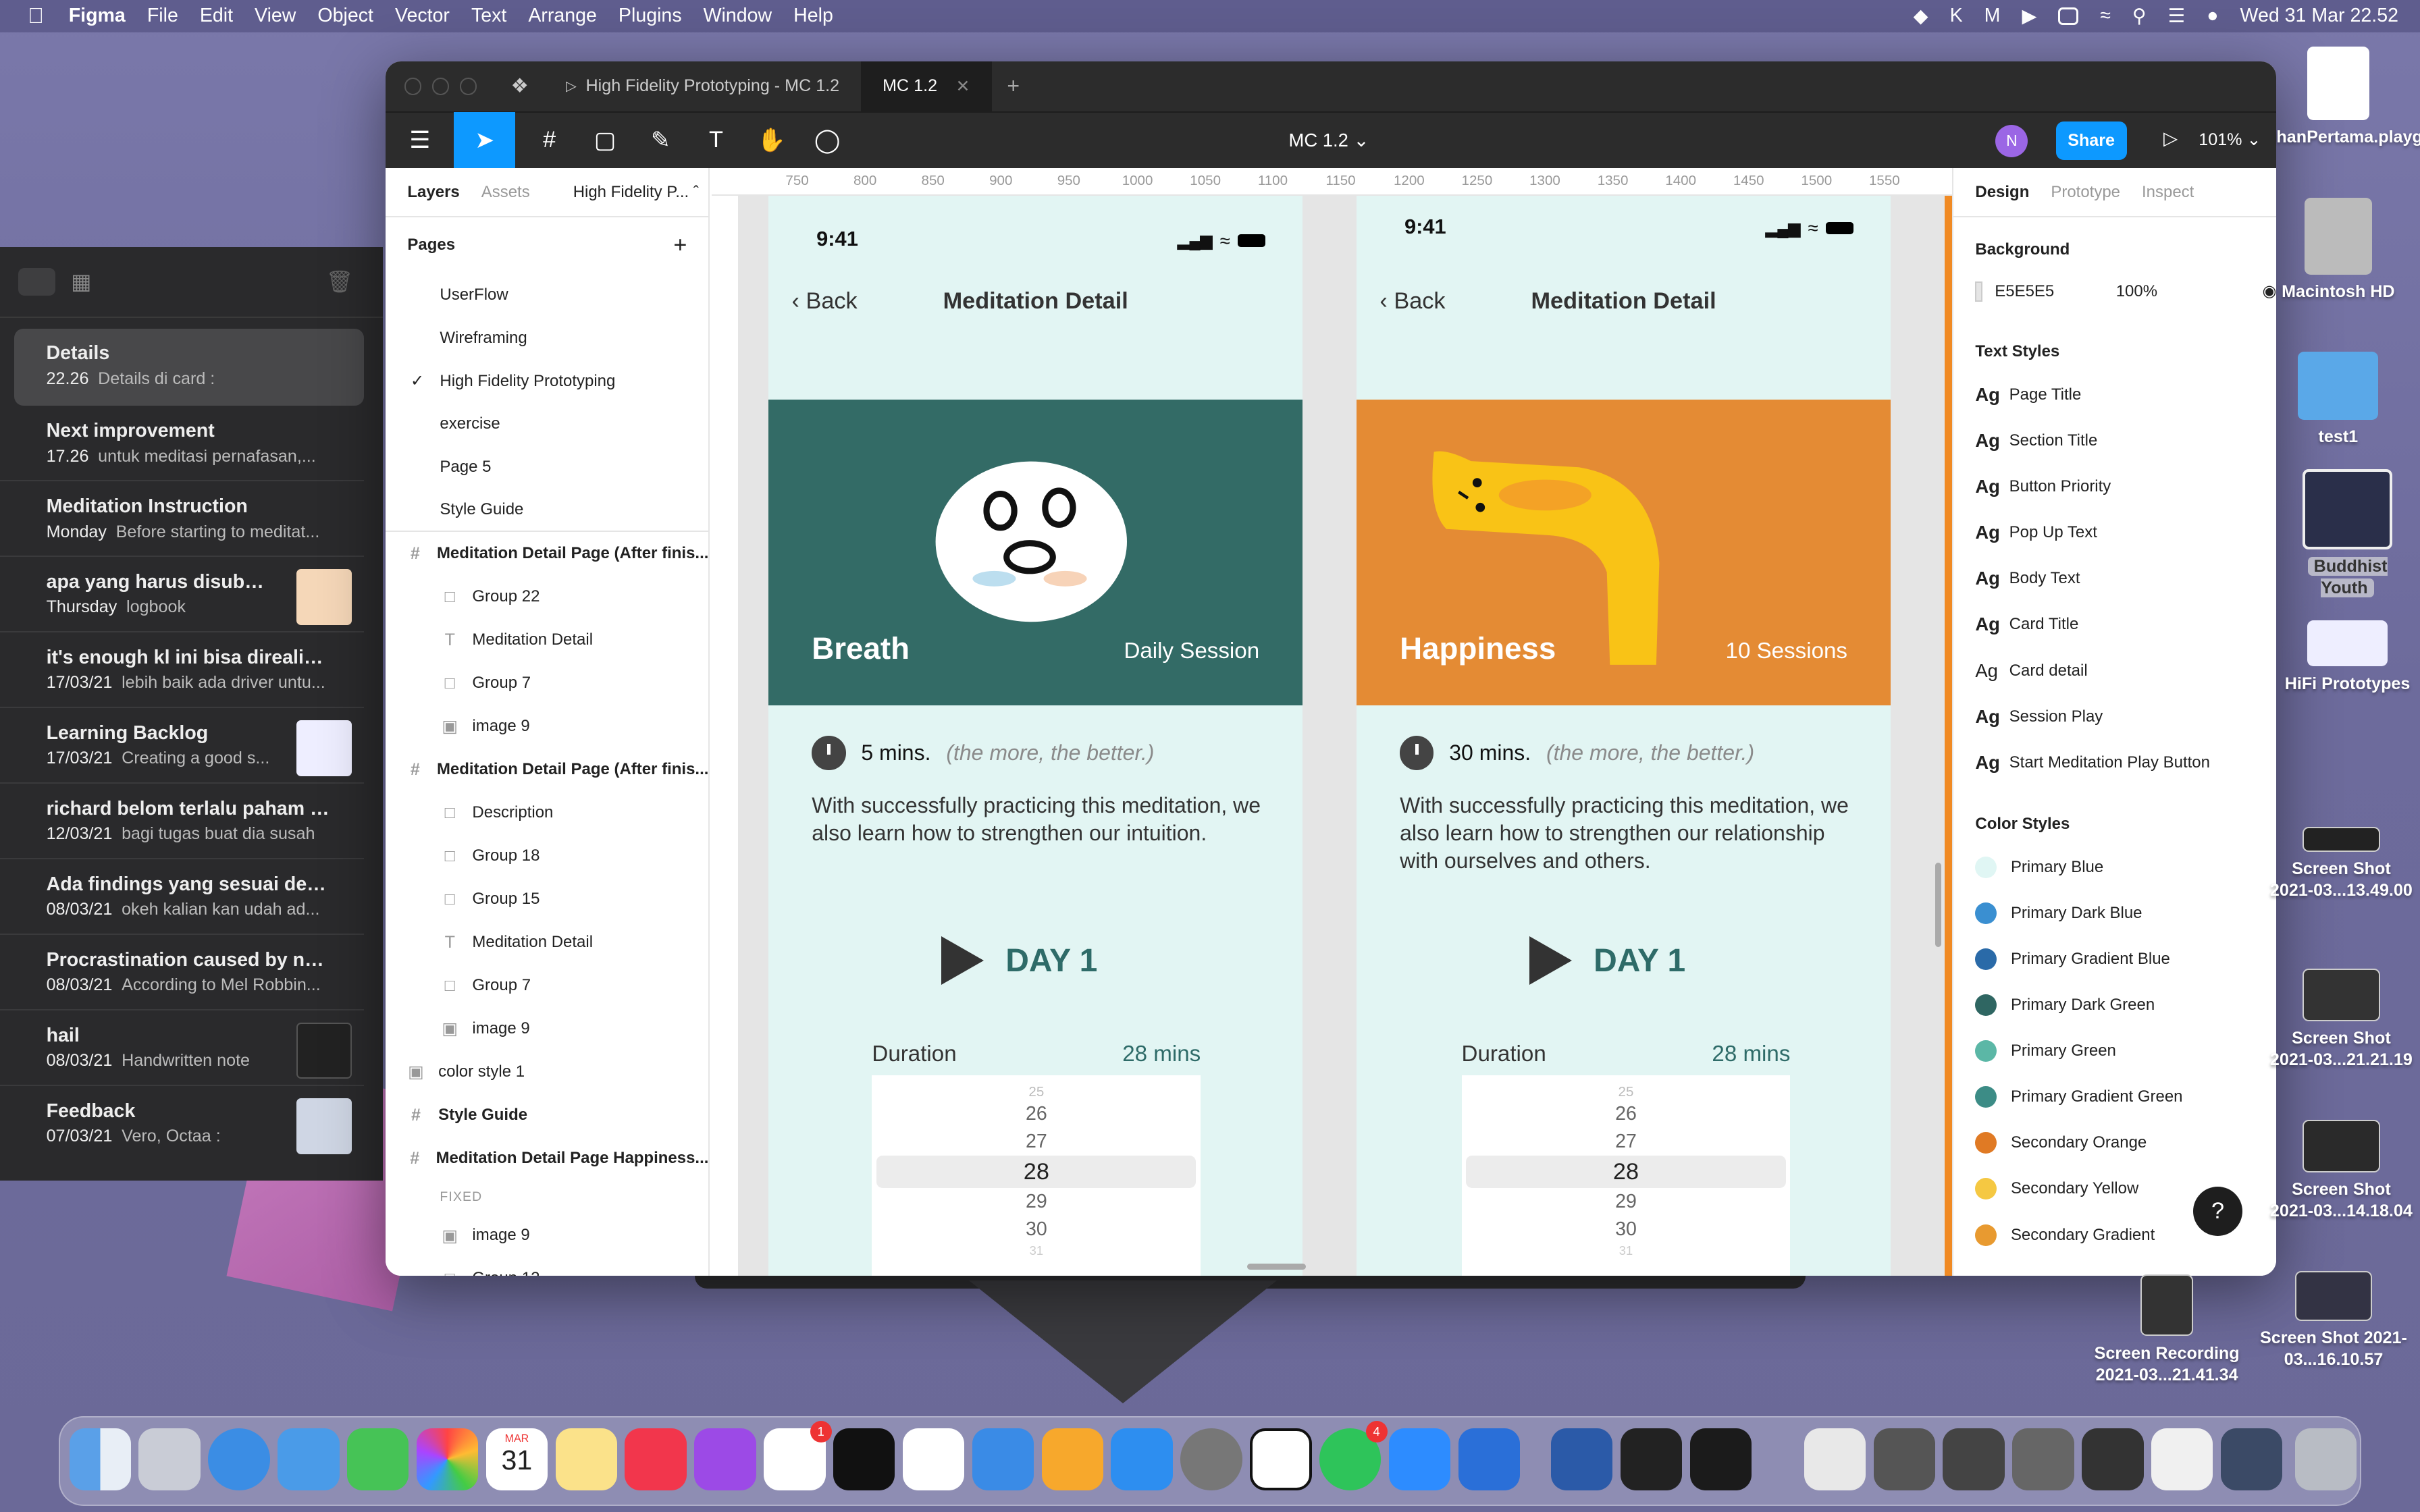  I want to click on text-tool-icon: T, so click(715, 140).